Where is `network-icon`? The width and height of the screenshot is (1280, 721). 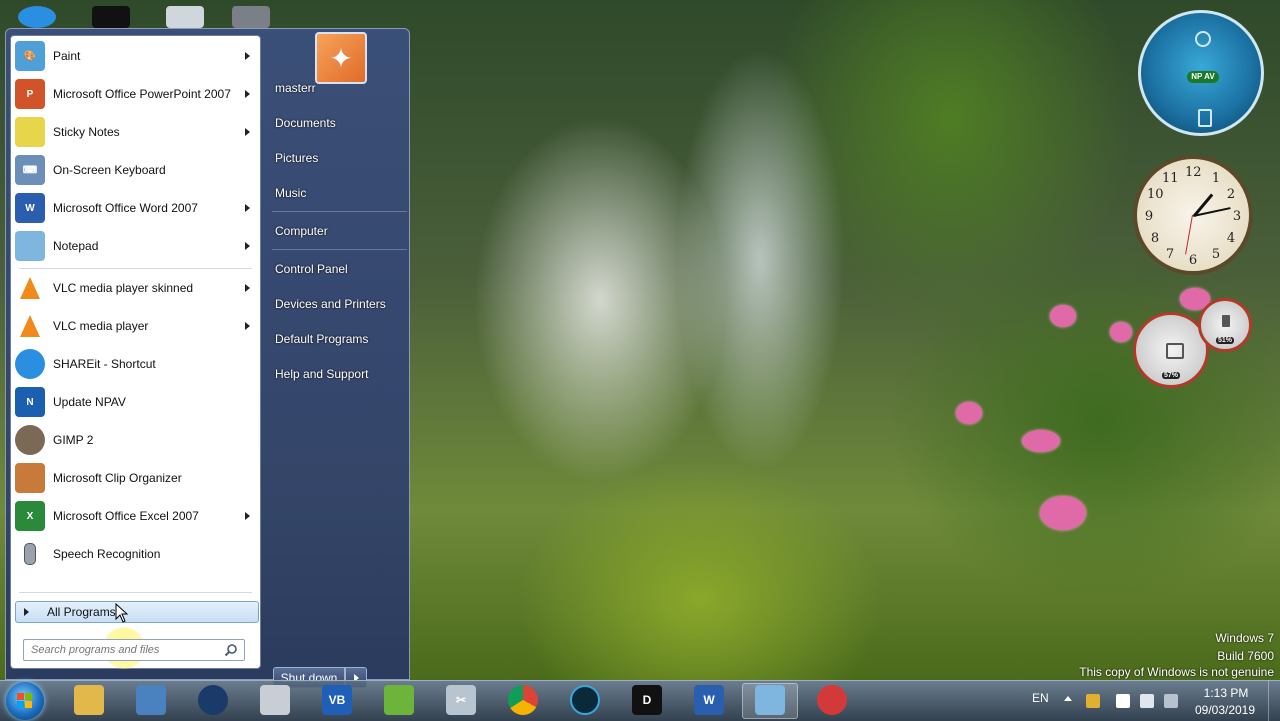
network-icon is located at coordinates (1171, 701).